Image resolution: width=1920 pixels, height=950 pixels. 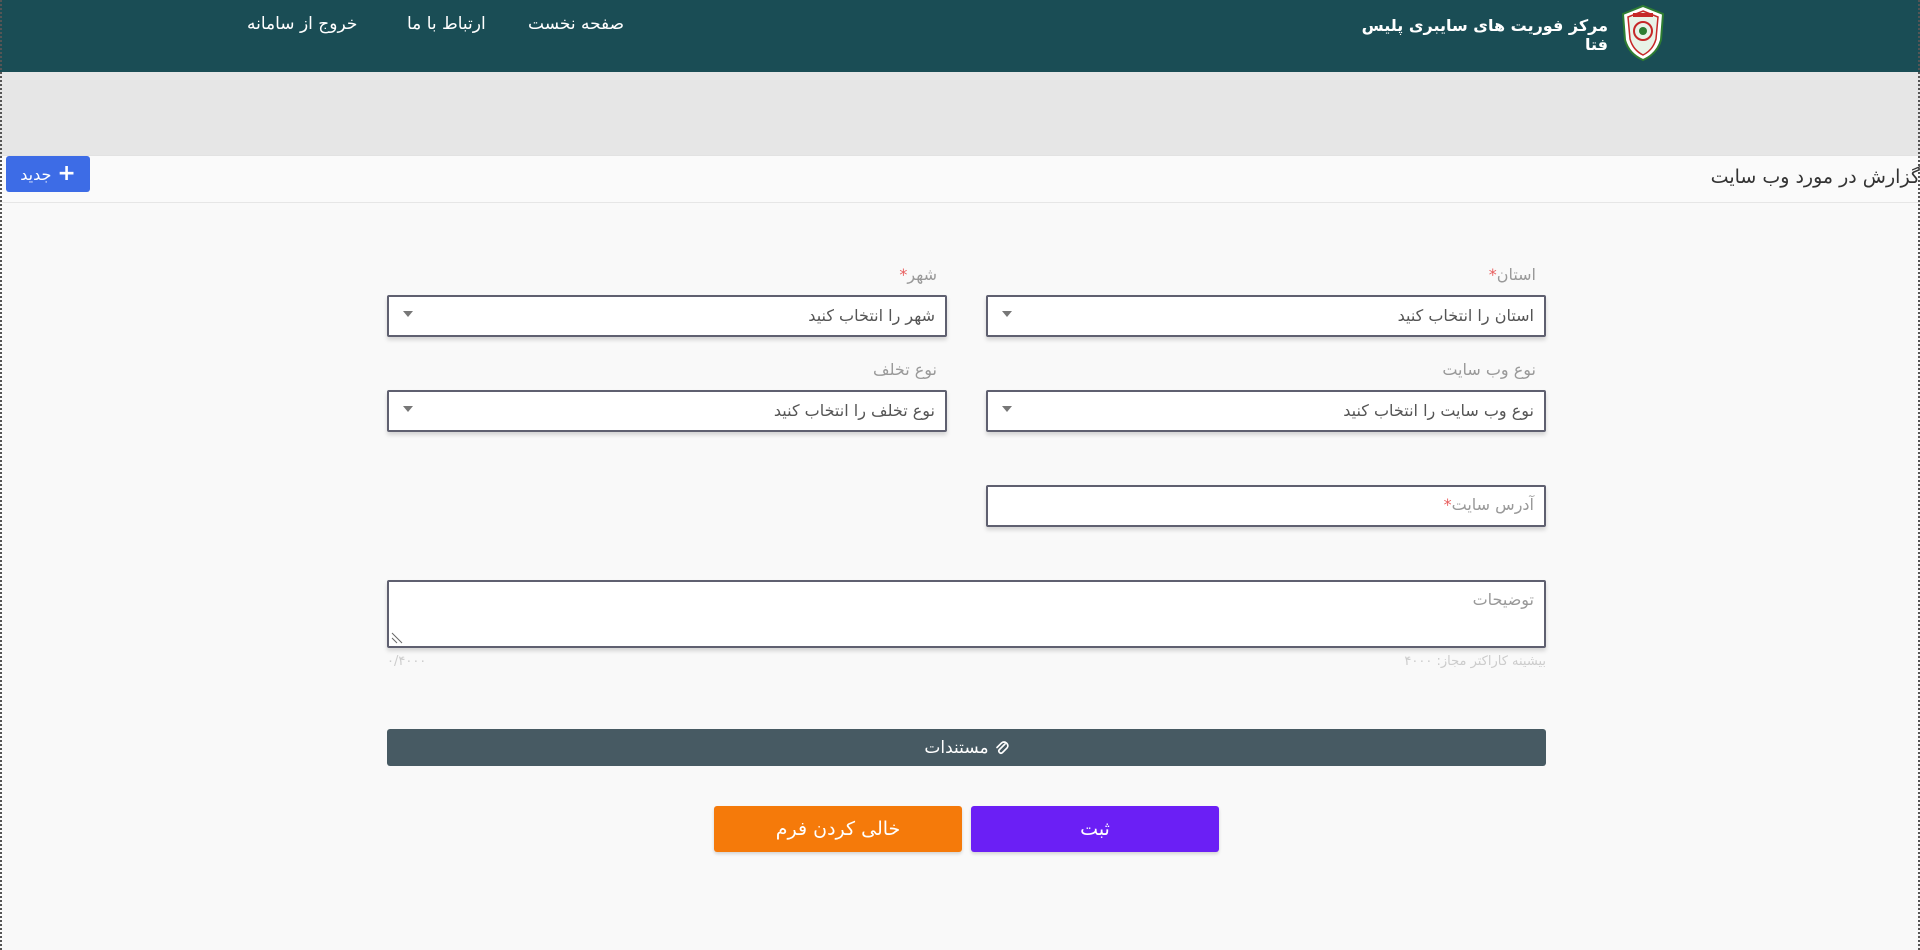 I want to click on resize-handle-icon, so click(x=397, y=638).